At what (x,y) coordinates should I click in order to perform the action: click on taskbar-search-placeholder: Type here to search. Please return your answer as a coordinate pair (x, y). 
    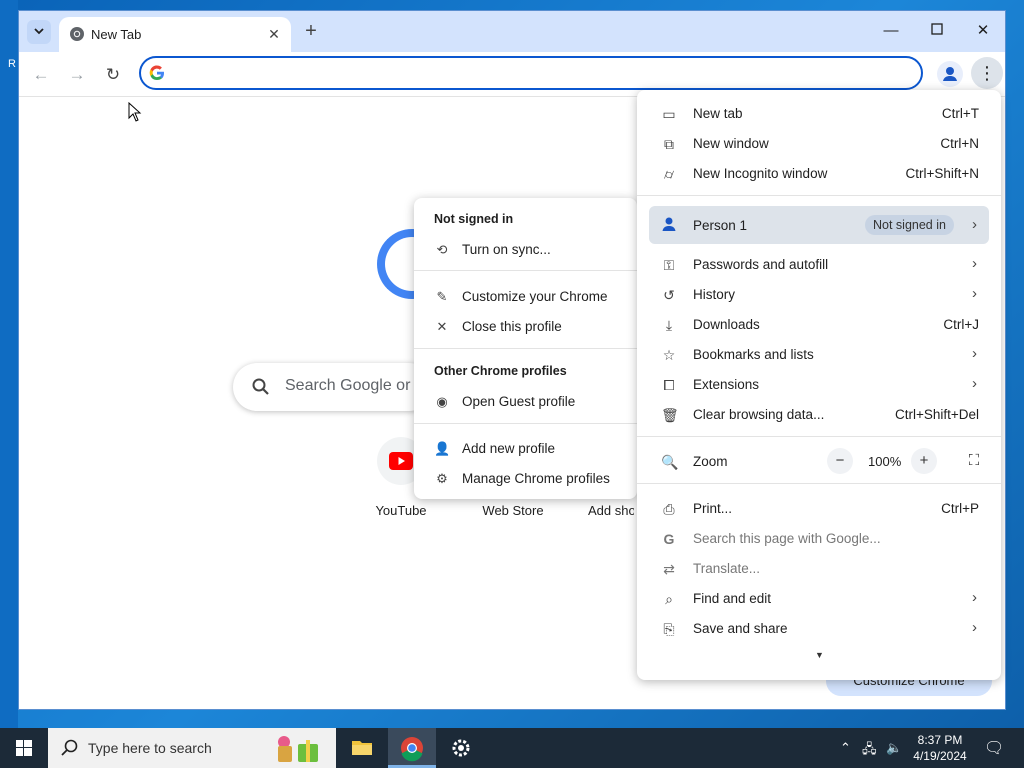
    Looking at the image, I should click on (150, 748).